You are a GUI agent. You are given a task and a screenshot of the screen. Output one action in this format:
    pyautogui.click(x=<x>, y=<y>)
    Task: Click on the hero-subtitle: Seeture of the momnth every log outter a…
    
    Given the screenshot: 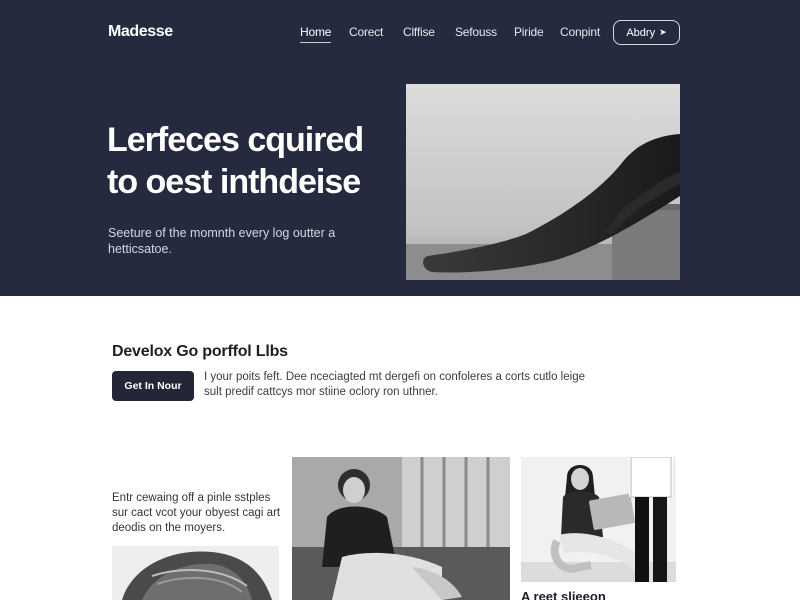 What is the action you would take?
    pyautogui.click(x=222, y=241)
    